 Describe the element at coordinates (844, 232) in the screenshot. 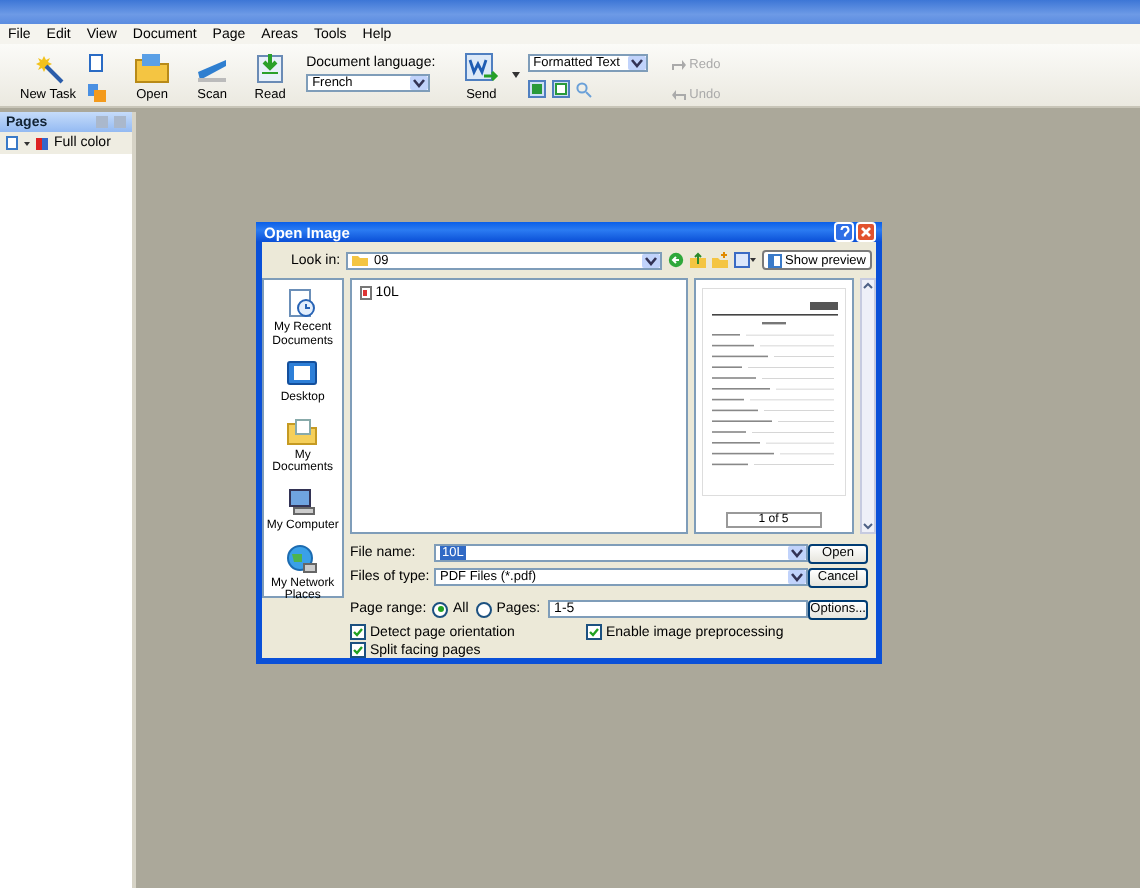

I see `help-button` at that location.